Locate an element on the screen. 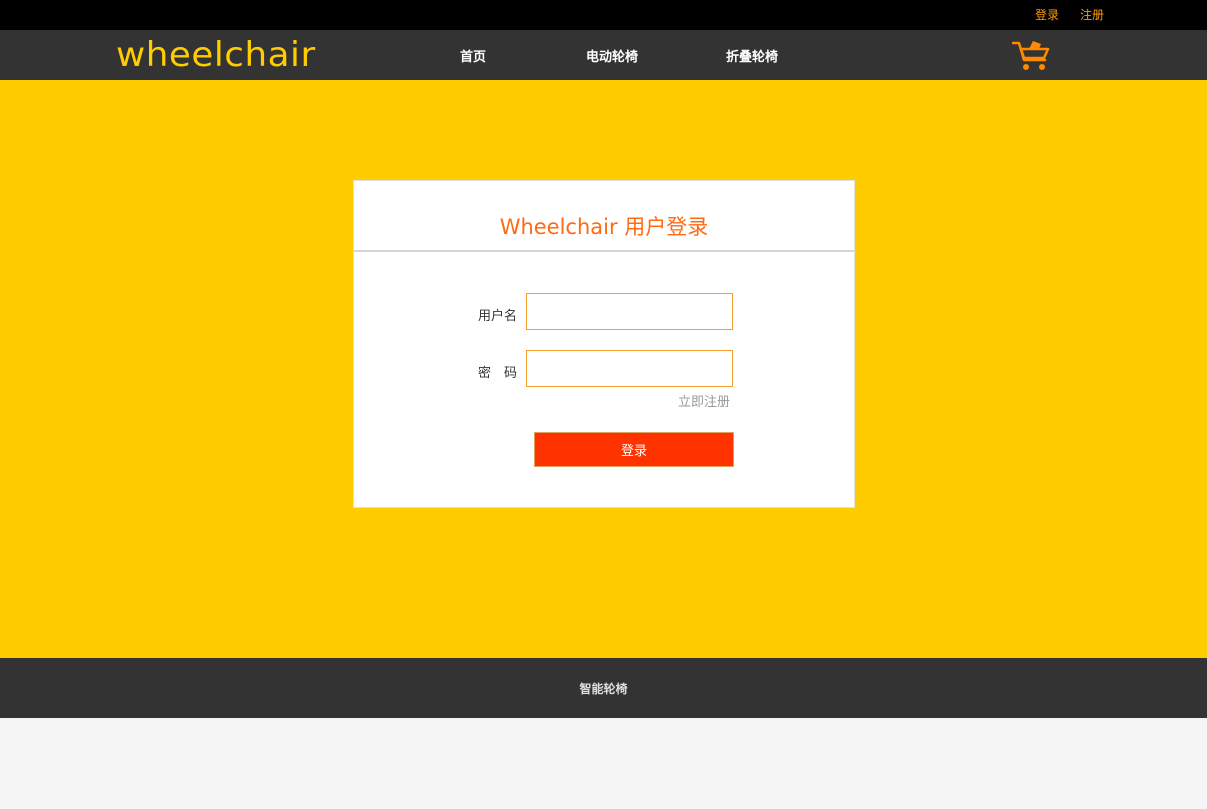 This screenshot has height=809, width=1207. password-label: 密 码 is located at coordinates (497, 373).